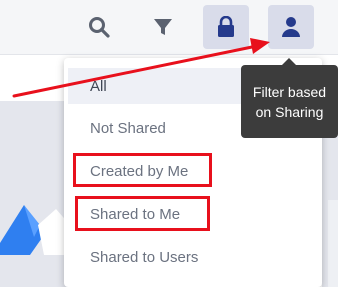 This screenshot has width=338, height=287. I want to click on tooltip-arrow, so click(289, 61).